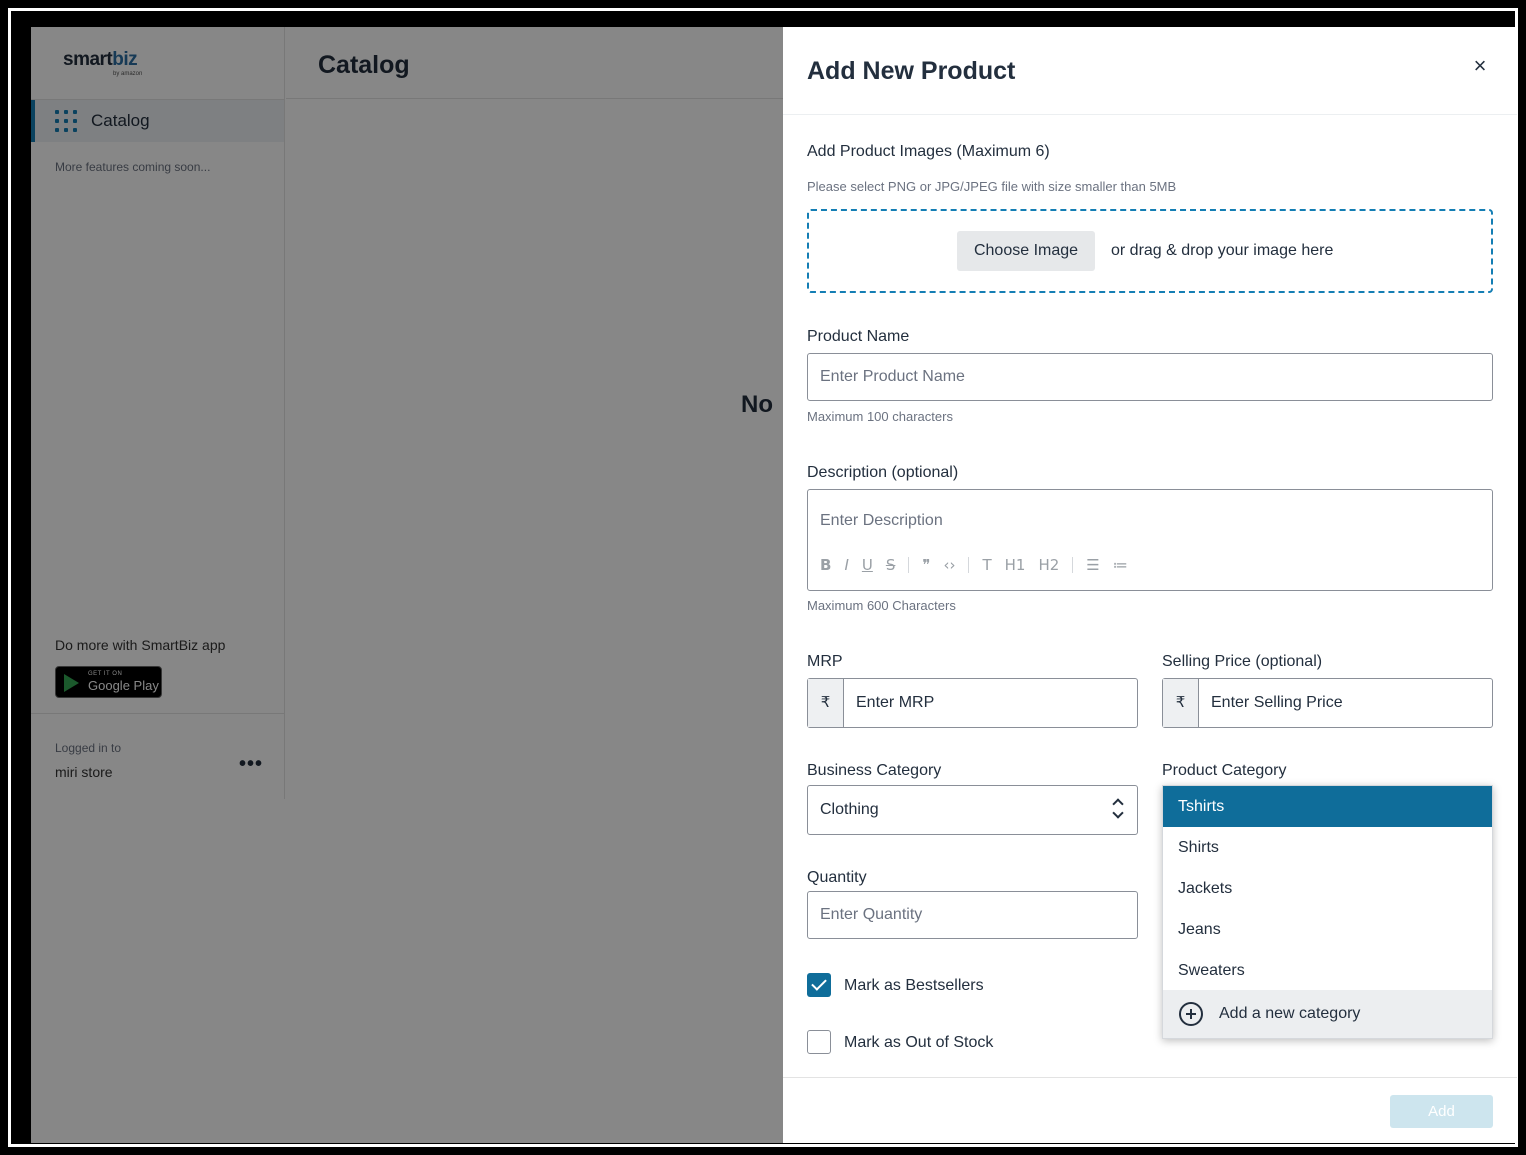 The image size is (1526, 1155). I want to click on drag-drop-text: or drag & drop your image here, so click(1222, 250).